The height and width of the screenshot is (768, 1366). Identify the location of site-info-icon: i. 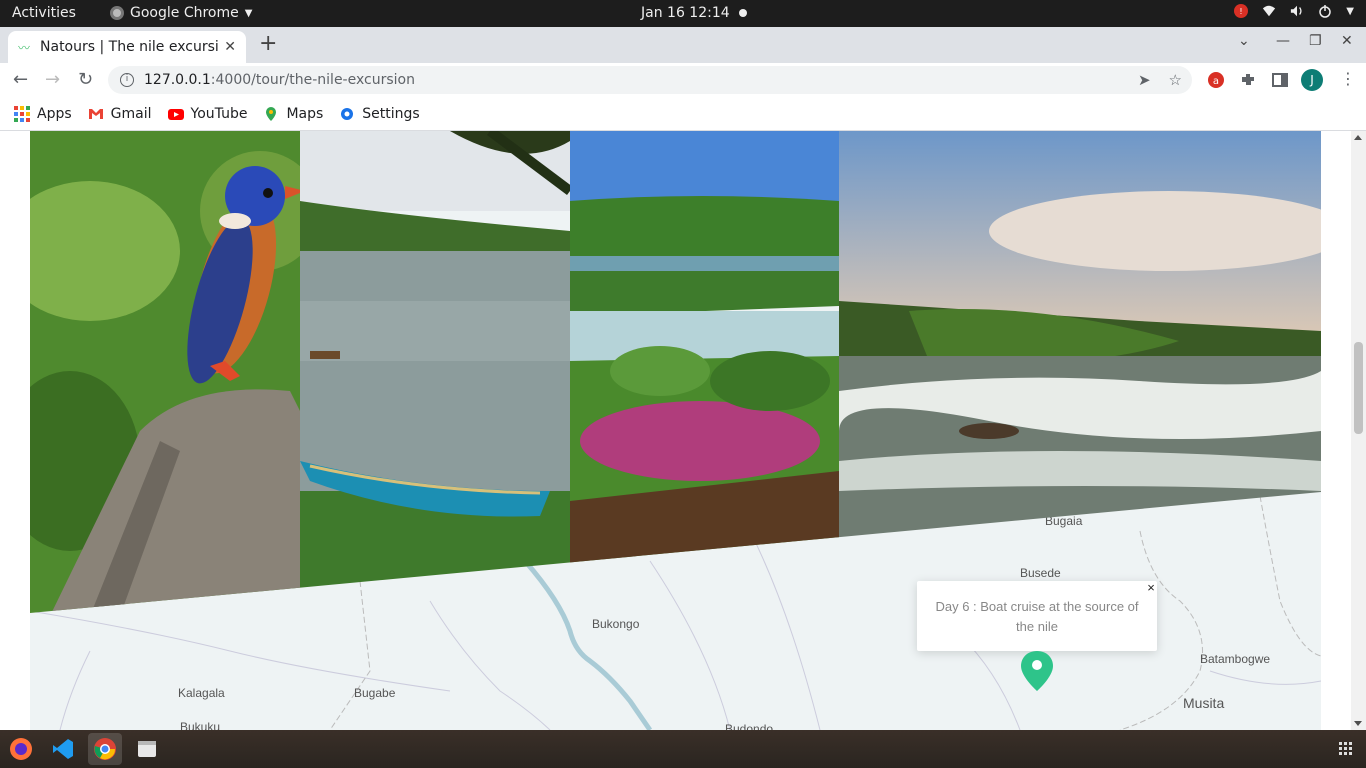
(127, 80).